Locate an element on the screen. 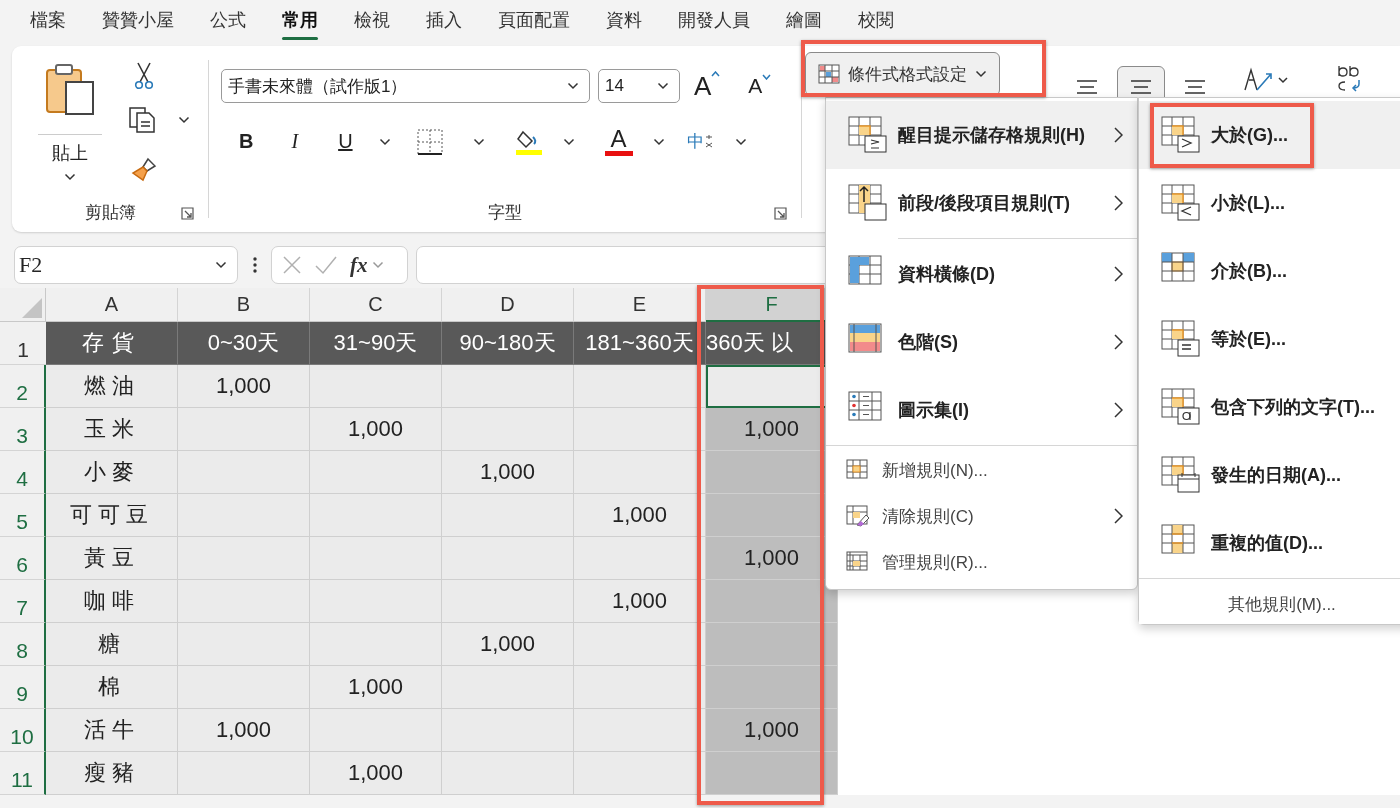 The width and height of the screenshot is (1400, 808). ribbon-tab: 開發人員 is located at coordinates (714, 21).